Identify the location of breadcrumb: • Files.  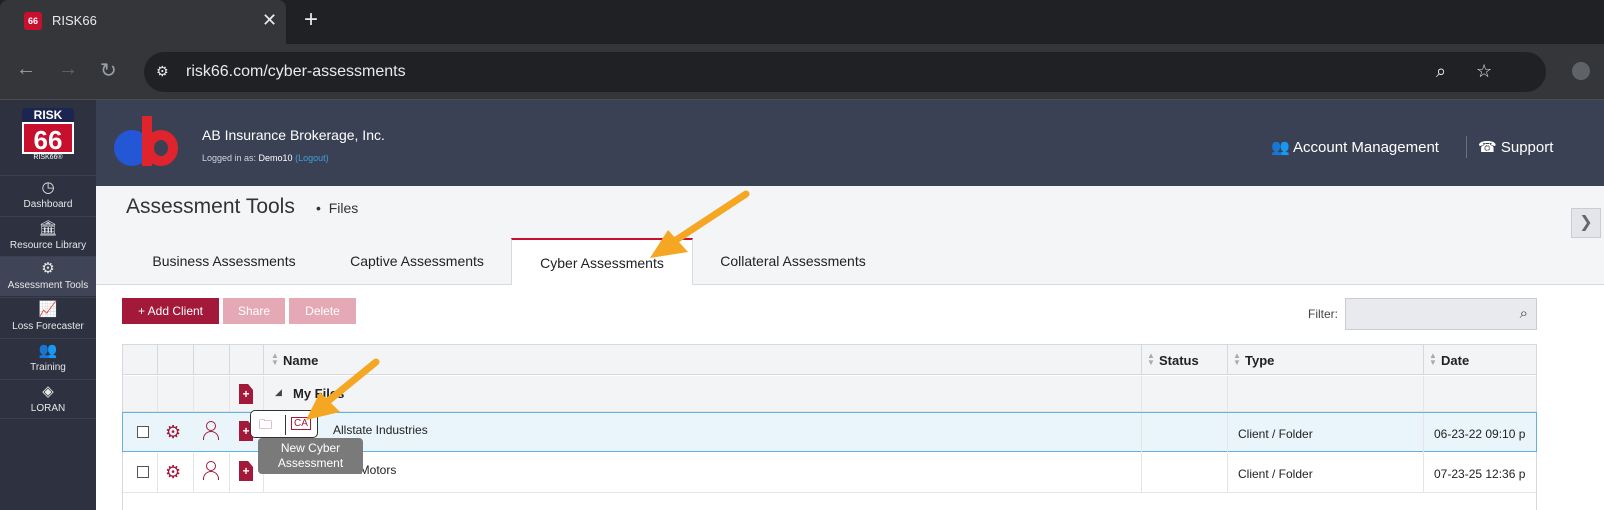
(337, 208).